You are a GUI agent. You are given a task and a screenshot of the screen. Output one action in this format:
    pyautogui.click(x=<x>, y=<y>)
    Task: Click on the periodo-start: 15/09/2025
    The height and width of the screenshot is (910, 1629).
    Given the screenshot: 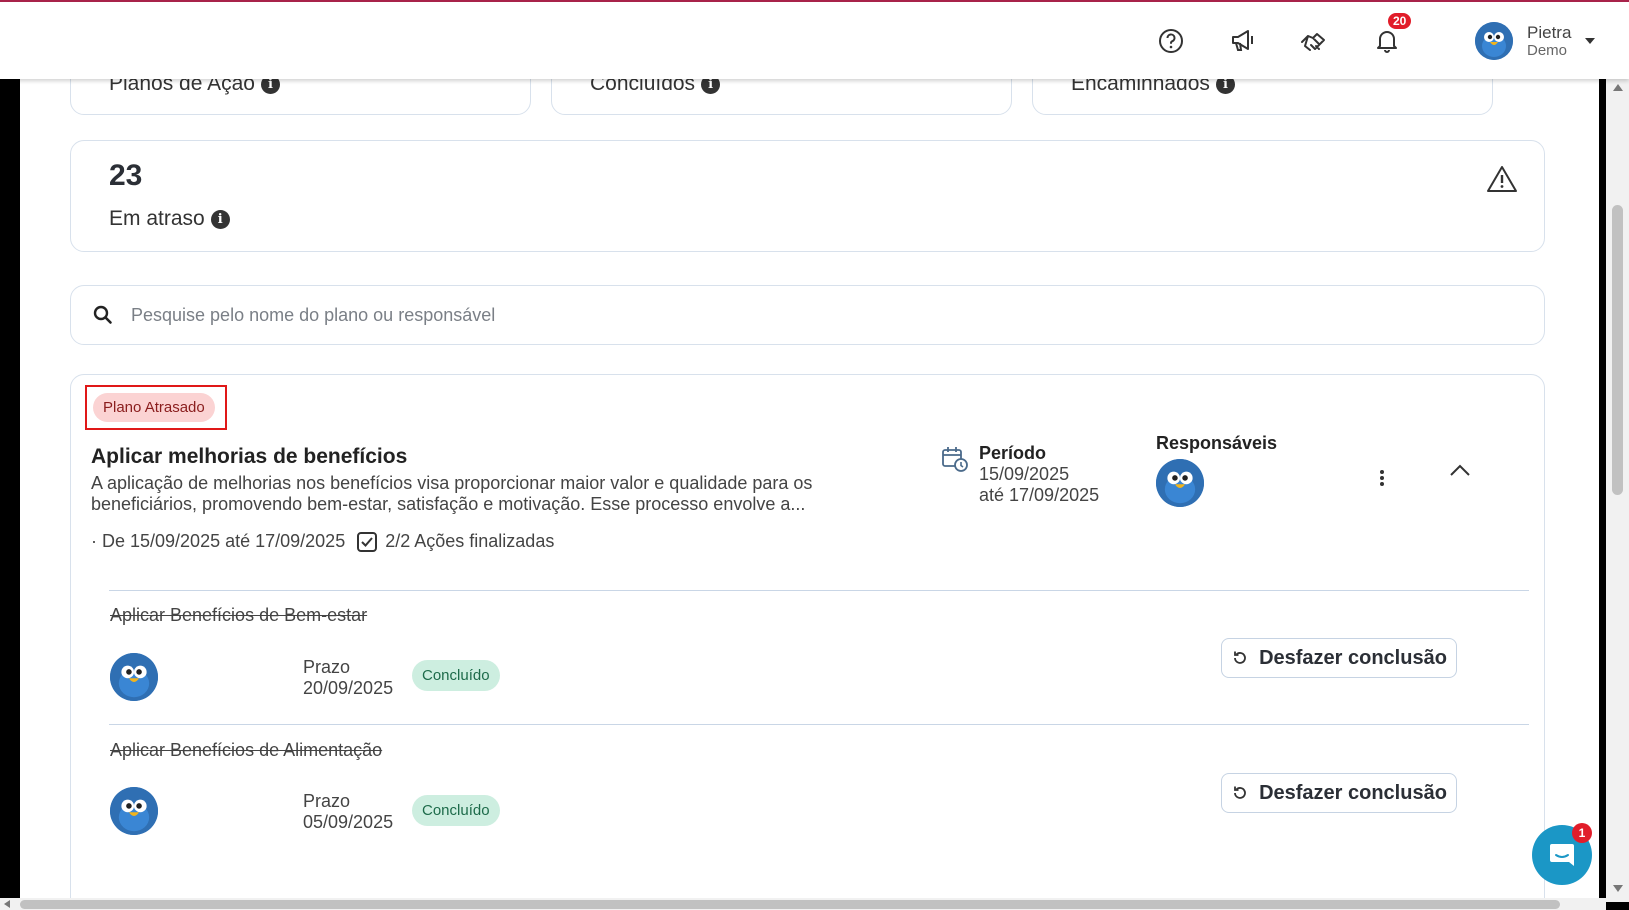 What is the action you would take?
    pyautogui.click(x=1024, y=474)
    